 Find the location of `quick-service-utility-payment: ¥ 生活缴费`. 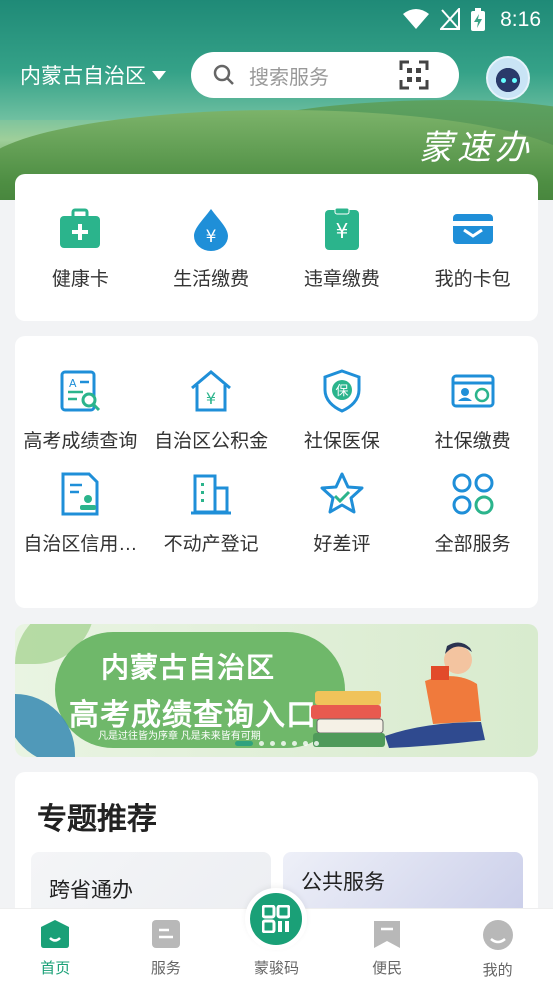

quick-service-utility-payment: ¥ 生活缴费 is located at coordinates (211, 232).